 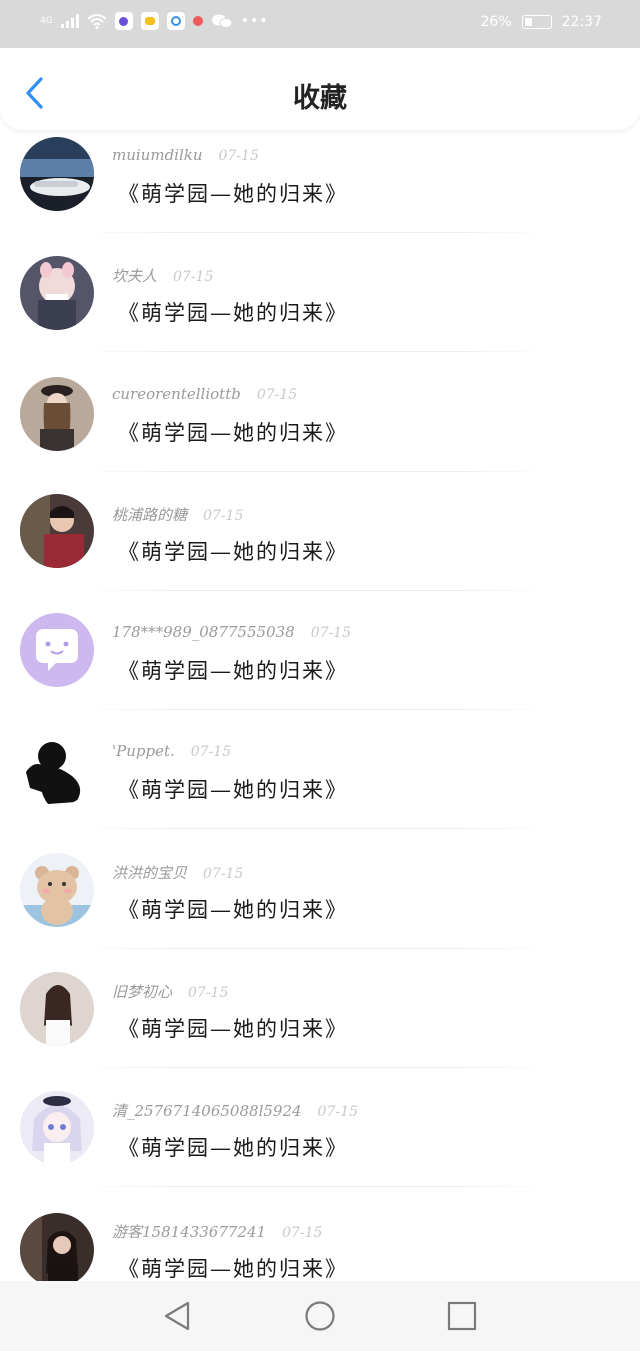 I want to click on page-title: 收藏, so click(x=320, y=98).